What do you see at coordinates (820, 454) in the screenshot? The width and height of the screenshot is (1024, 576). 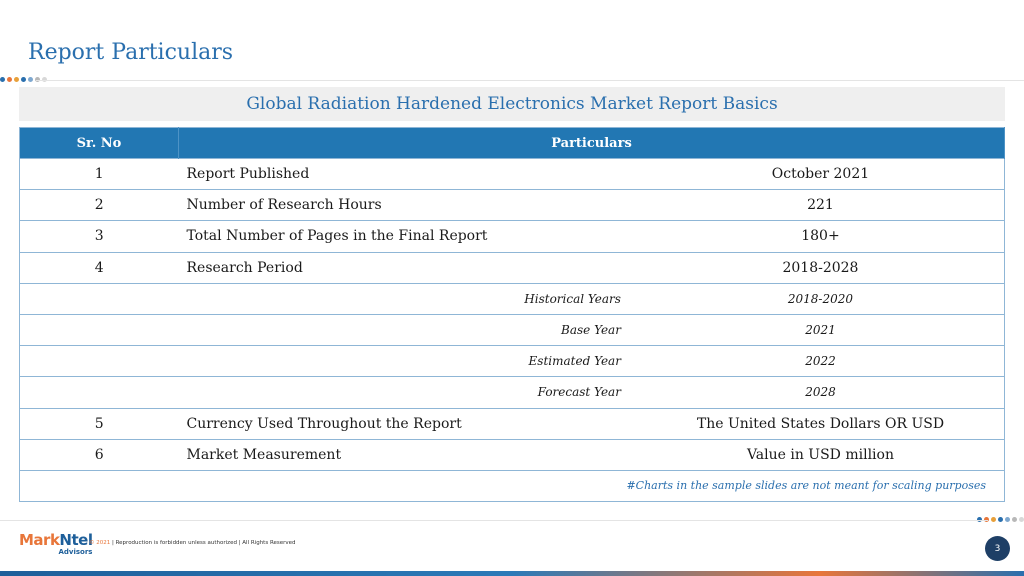 I see `row-value: Value in USD million` at bounding box center [820, 454].